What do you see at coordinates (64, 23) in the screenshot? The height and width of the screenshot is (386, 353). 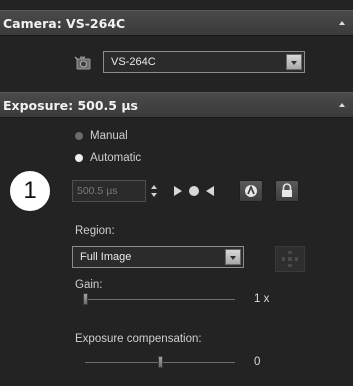 I see `camera-section-title: Camera: VS-264C` at bounding box center [64, 23].